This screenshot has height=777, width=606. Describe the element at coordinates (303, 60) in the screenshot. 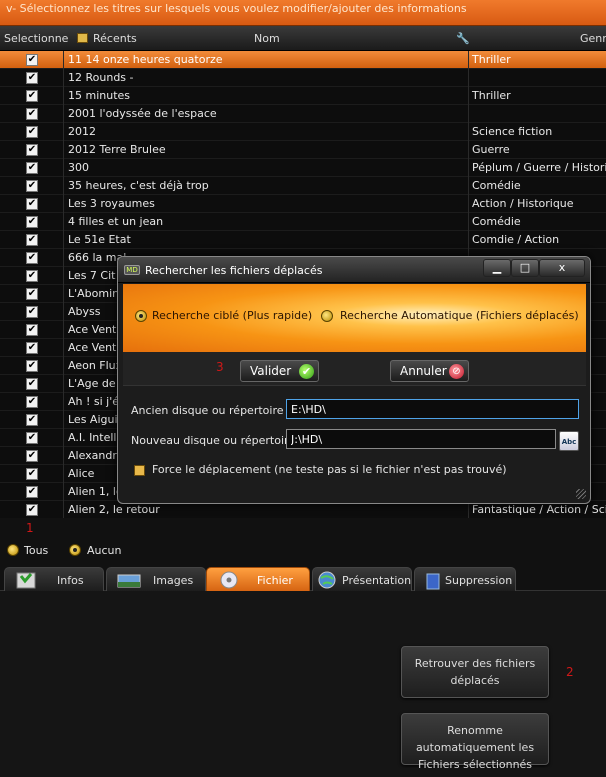

I see `table-row: ✔ 11 14 onze heures quatorze Thriller` at that location.